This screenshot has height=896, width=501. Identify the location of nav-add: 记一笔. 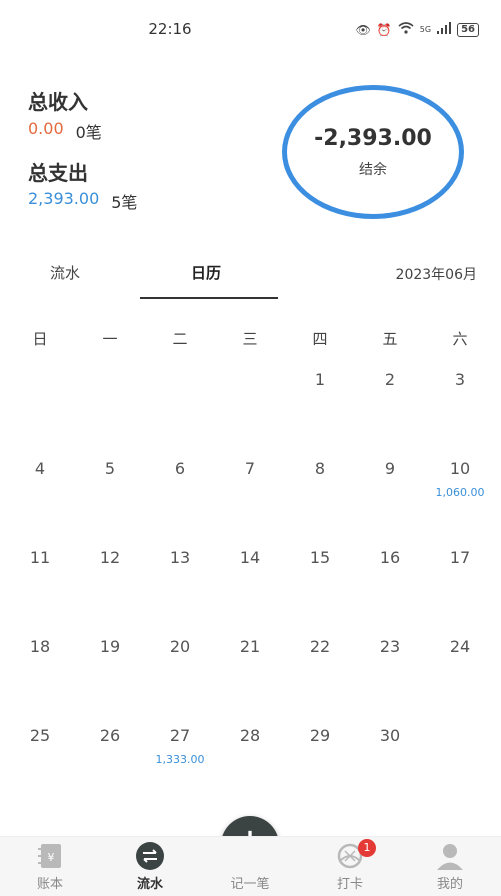
(250, 866).